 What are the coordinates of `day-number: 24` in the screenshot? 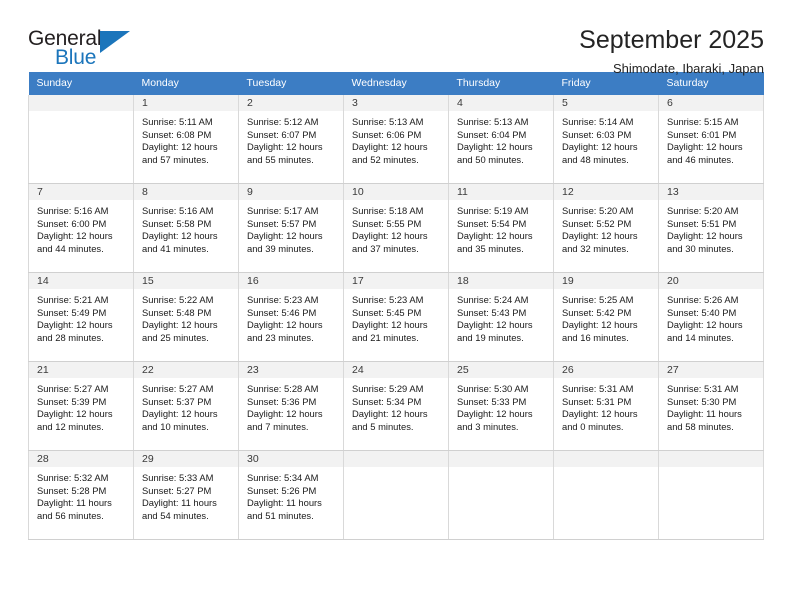 It's located at (396, 370).